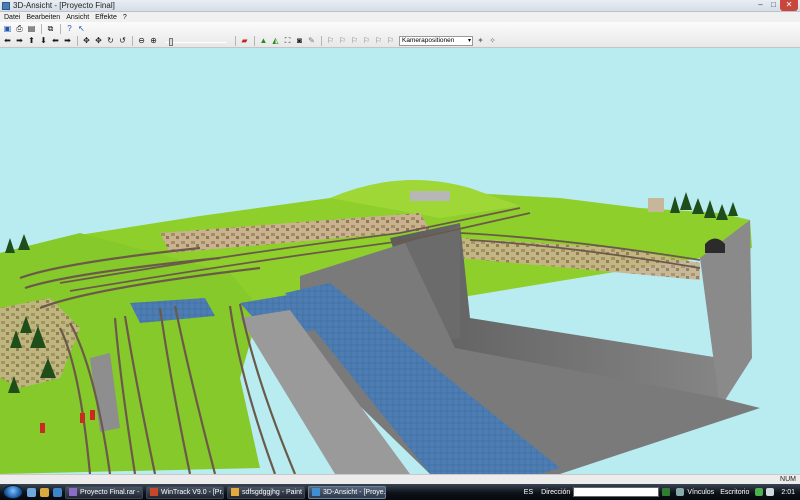  I want to click on print-icon: ⎙, so click(19, 29).